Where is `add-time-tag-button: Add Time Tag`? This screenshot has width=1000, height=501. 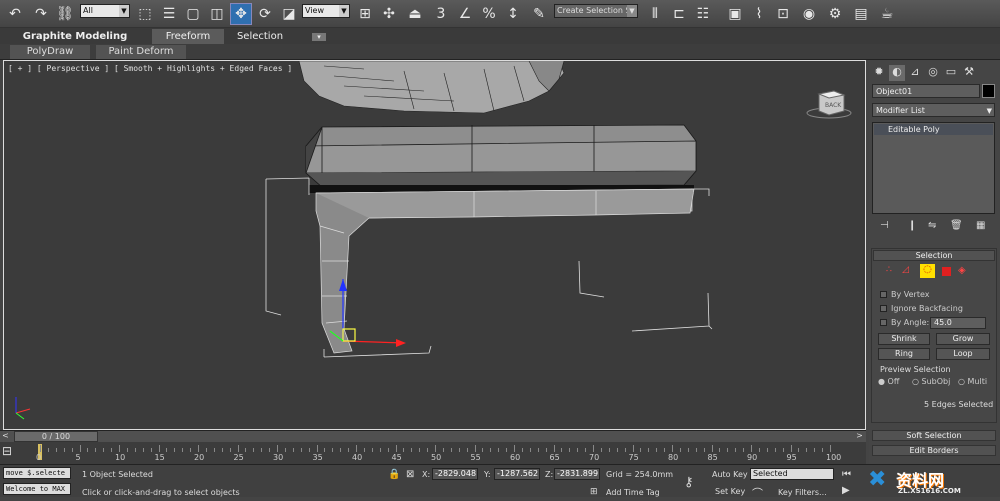
add-time-tag-button: Add Time Tag is located at coordinates (633, 492).